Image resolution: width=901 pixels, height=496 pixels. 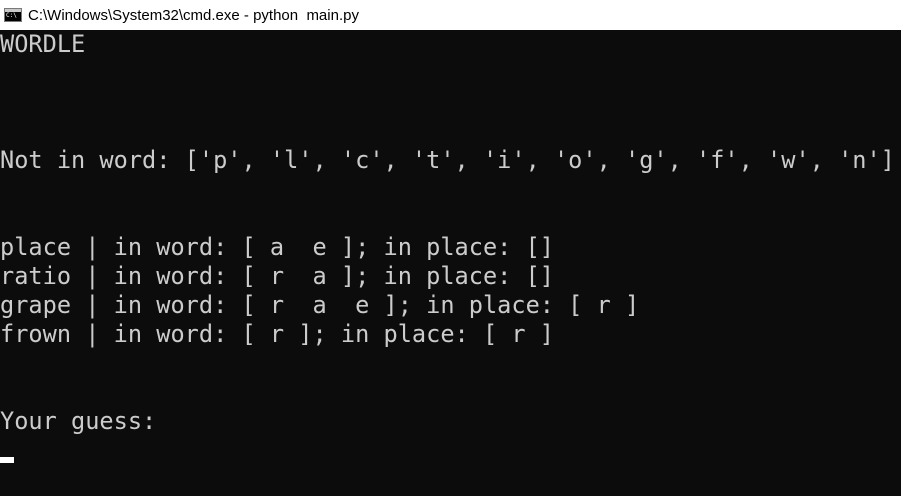 What do you see at coordinates (277, 276) in the screenshot?
I see `guess-line: ratio | in word: [ r a ]; in place: []` at bounding box center [277, 276].